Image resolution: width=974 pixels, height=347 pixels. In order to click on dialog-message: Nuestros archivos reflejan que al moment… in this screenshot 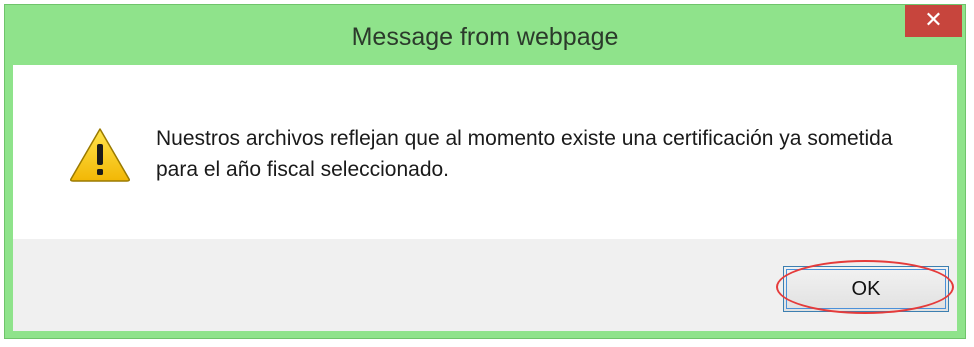, I will do `click(524, 154)`.